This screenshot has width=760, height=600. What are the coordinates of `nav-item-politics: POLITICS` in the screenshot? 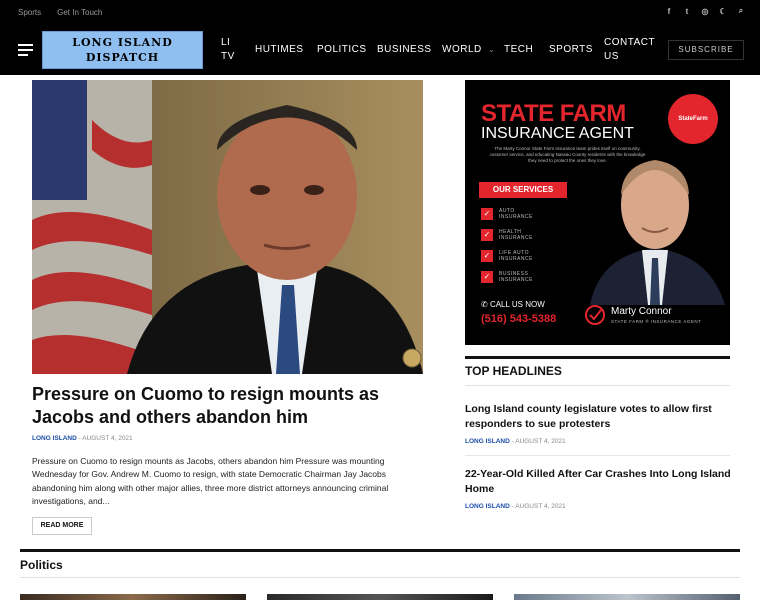 It's located at (342, 49).